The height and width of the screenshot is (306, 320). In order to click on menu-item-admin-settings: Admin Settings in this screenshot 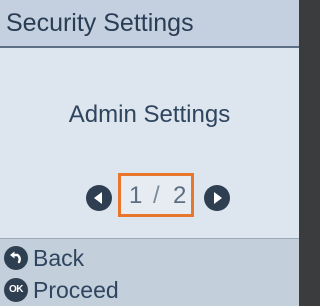, I will do `click(149, 115)`.